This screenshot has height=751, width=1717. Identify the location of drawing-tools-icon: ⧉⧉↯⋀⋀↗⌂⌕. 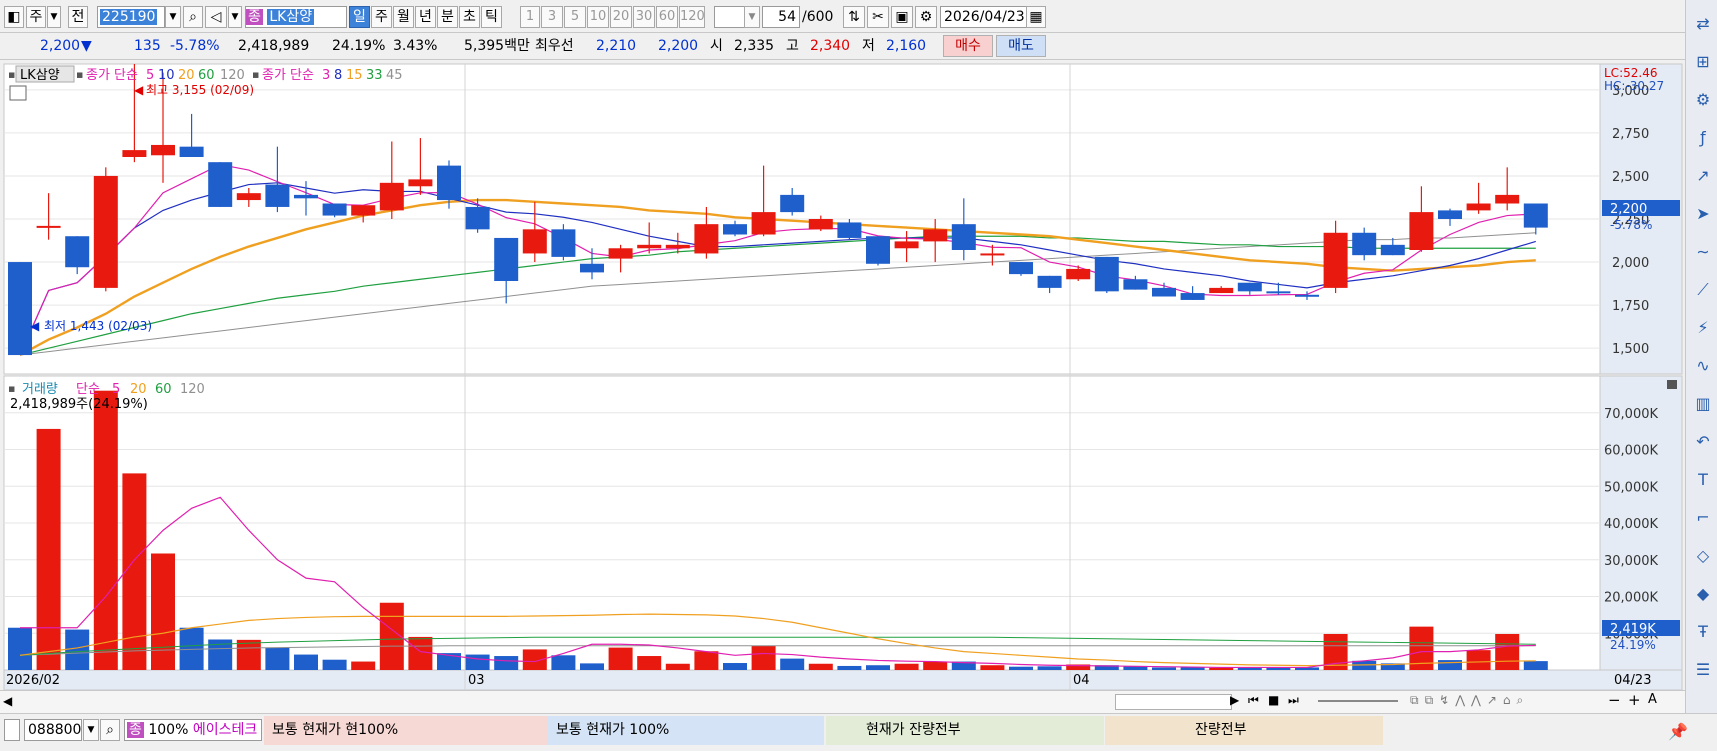
(1469, 700).